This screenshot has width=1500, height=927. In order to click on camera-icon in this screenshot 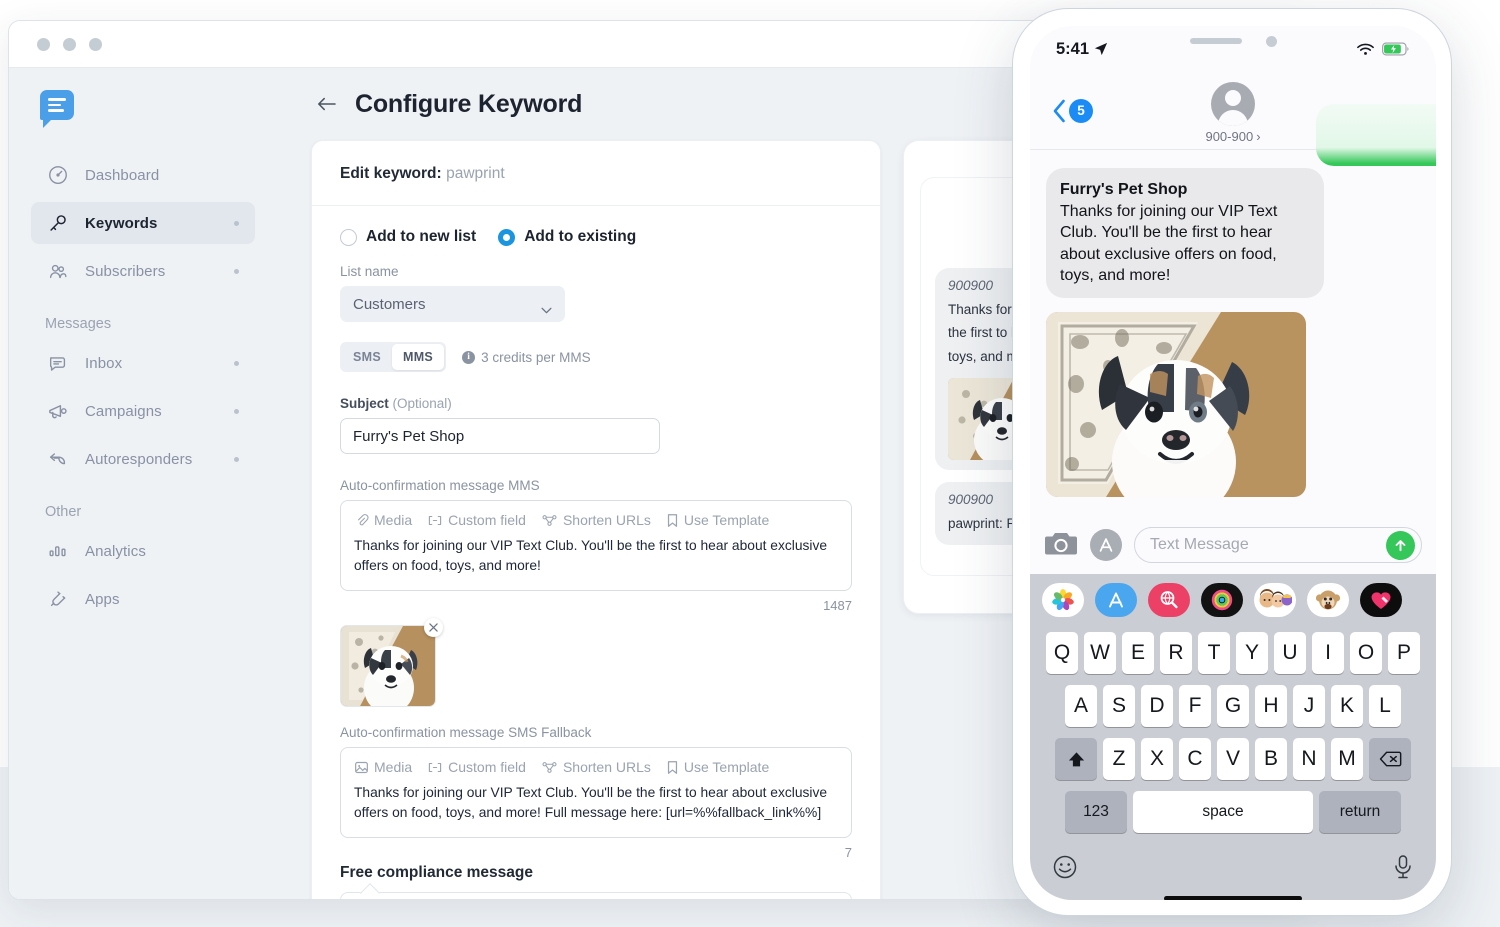, I will do `click(1061, 545)`.